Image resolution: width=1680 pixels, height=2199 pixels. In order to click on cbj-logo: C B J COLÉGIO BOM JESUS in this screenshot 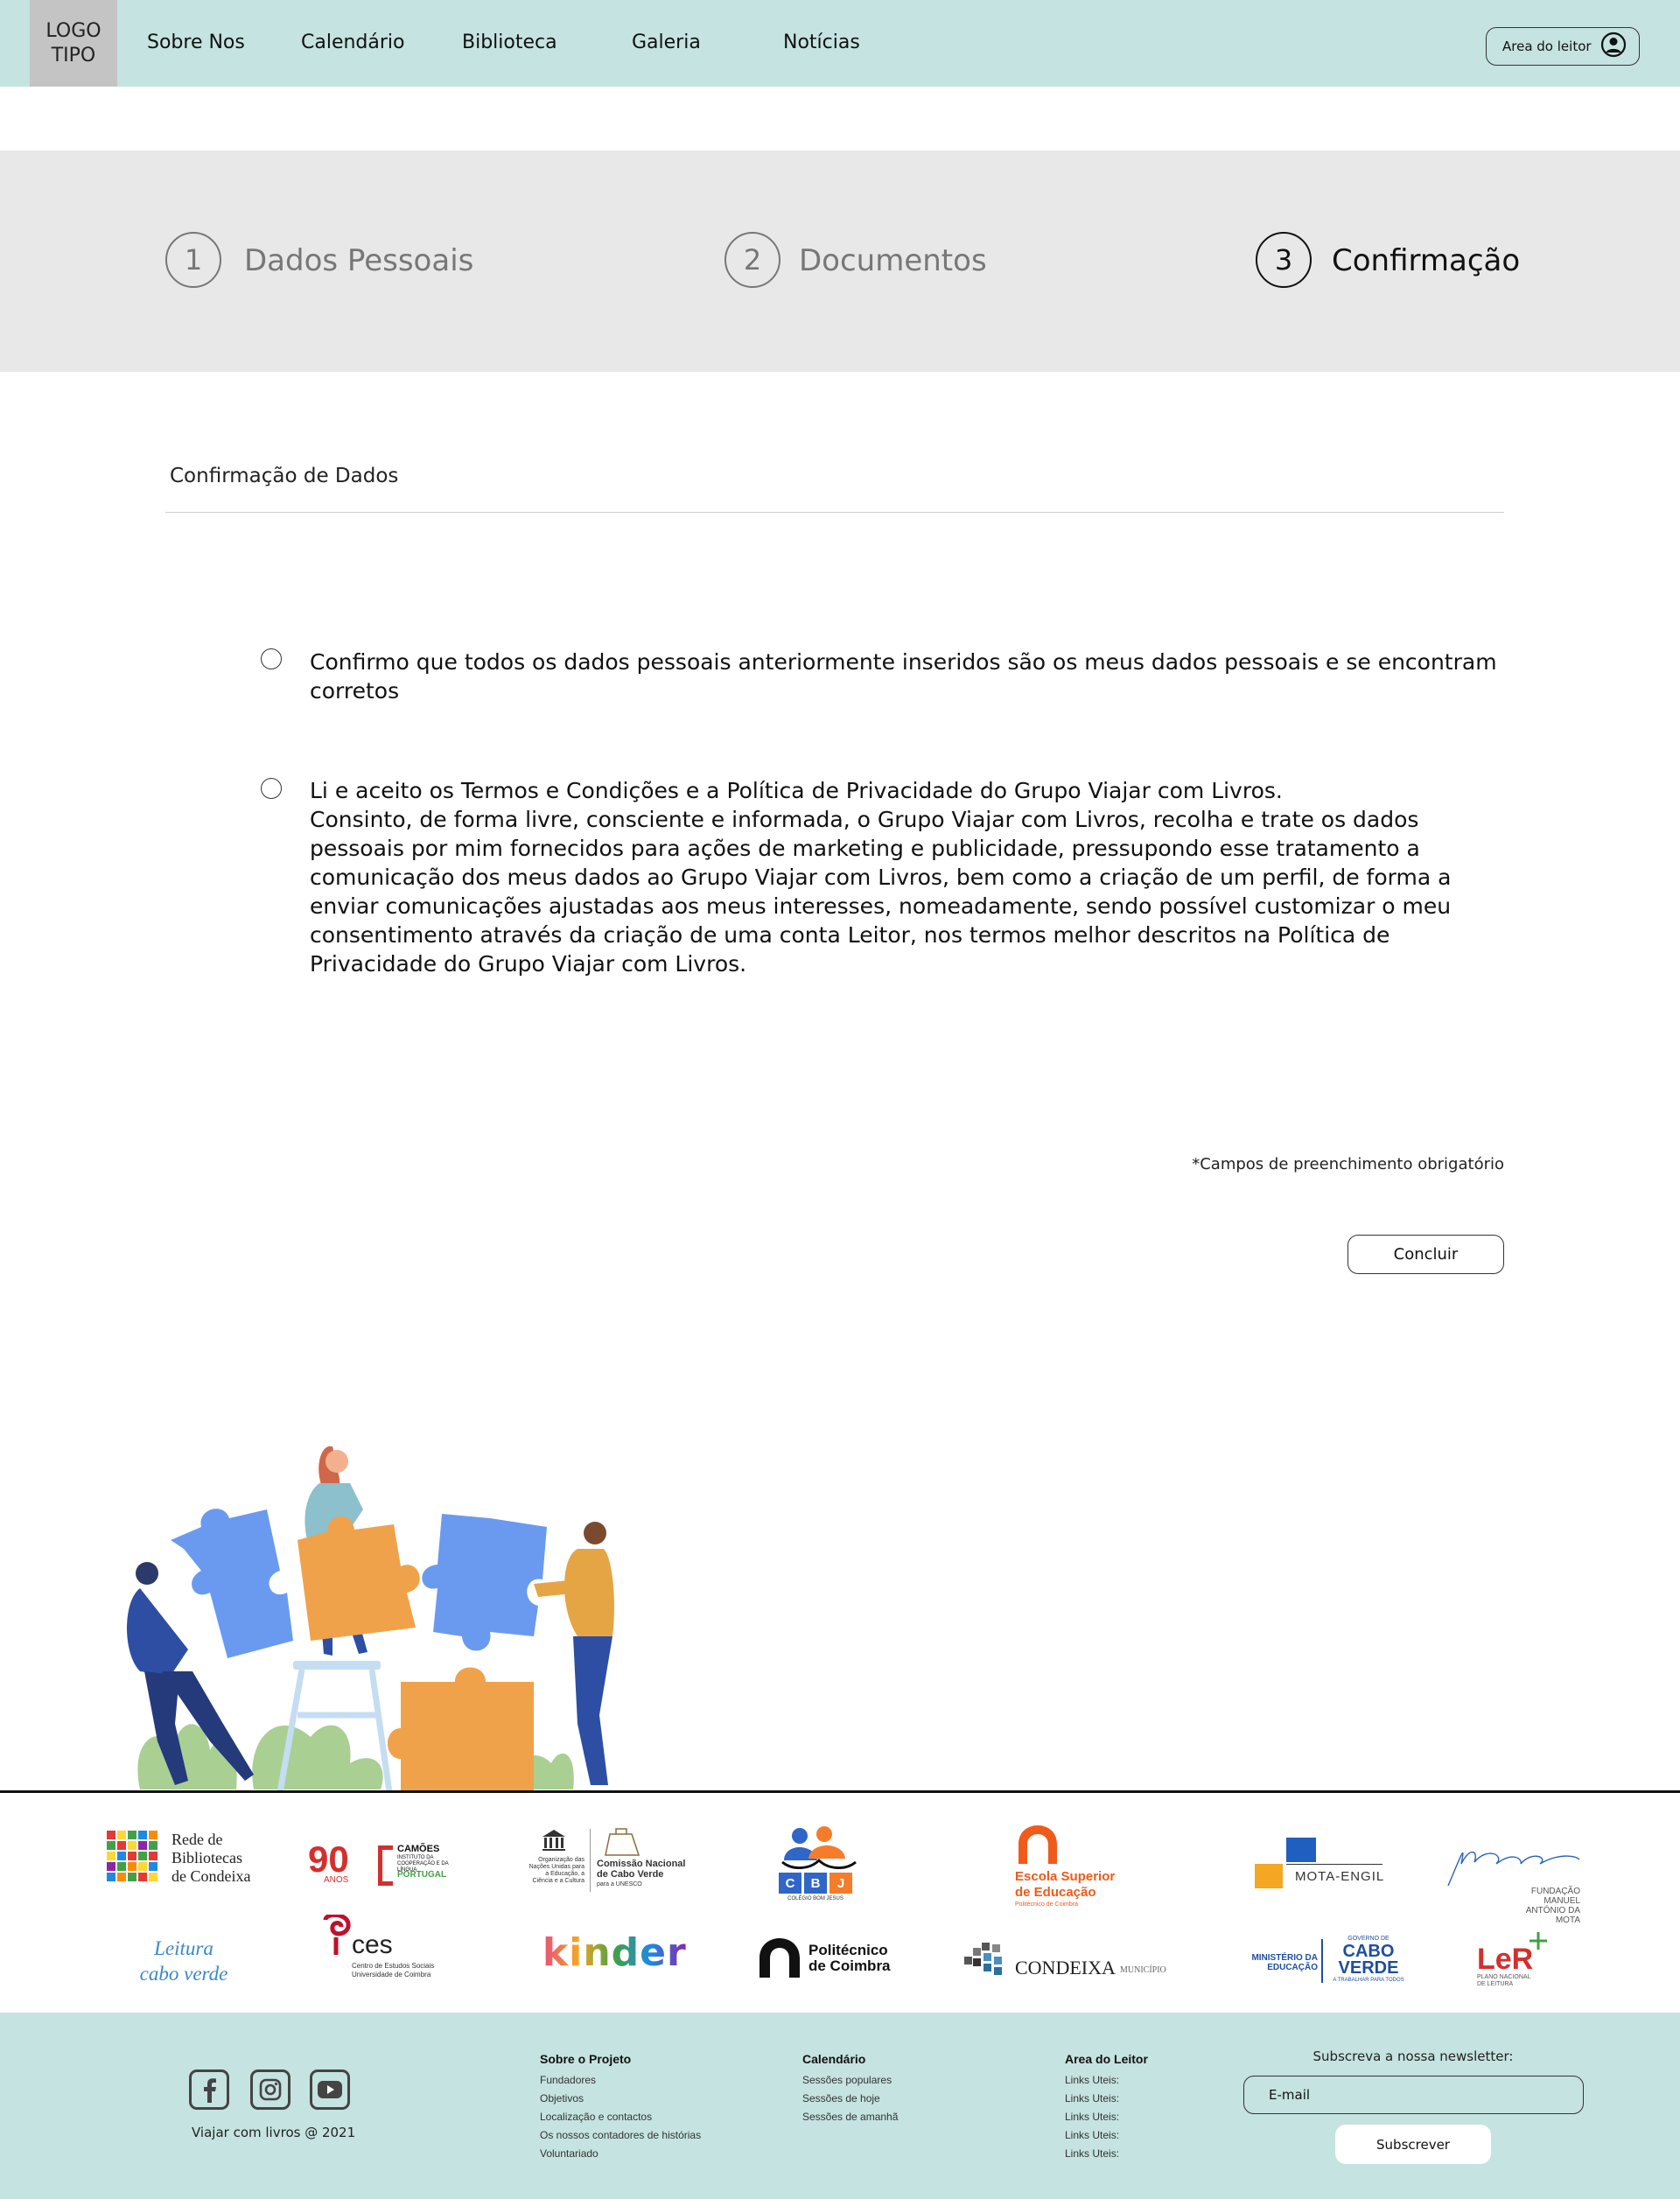, I will do `click(819, 1867)`.